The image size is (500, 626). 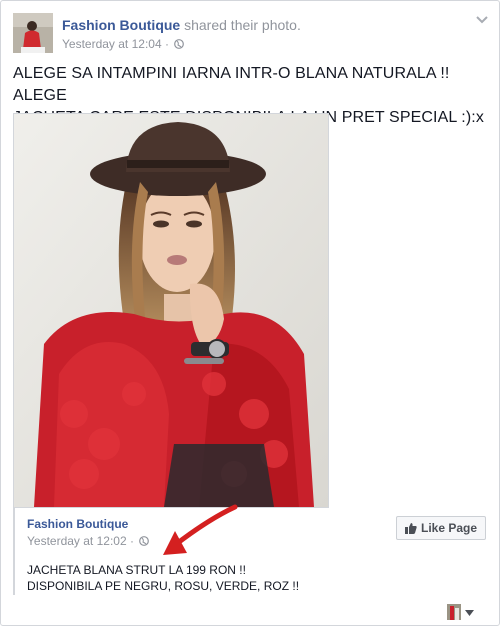 I want to click on shared-timestamp: Yesterday at 12:02, so click(x=77, y=541).